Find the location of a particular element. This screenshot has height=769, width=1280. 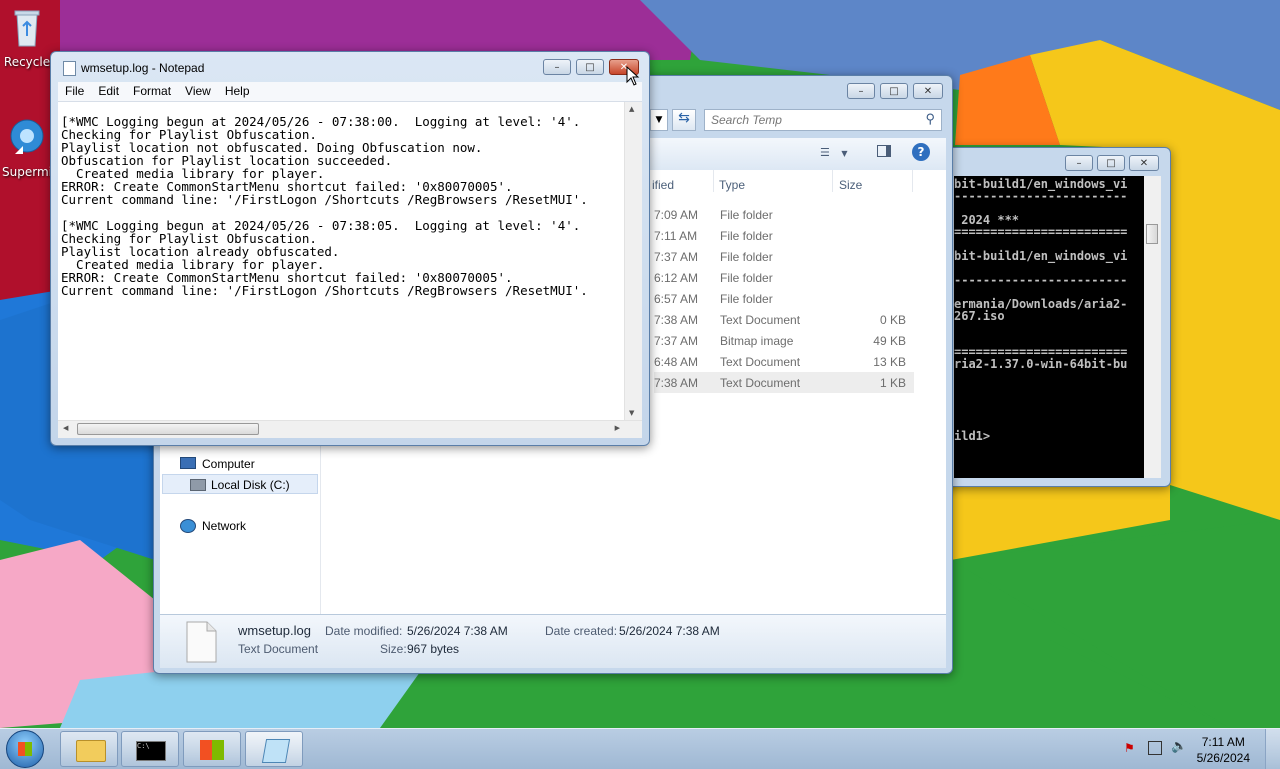

cmd-close-button: ✕ is located at coordinates (1144, 163).